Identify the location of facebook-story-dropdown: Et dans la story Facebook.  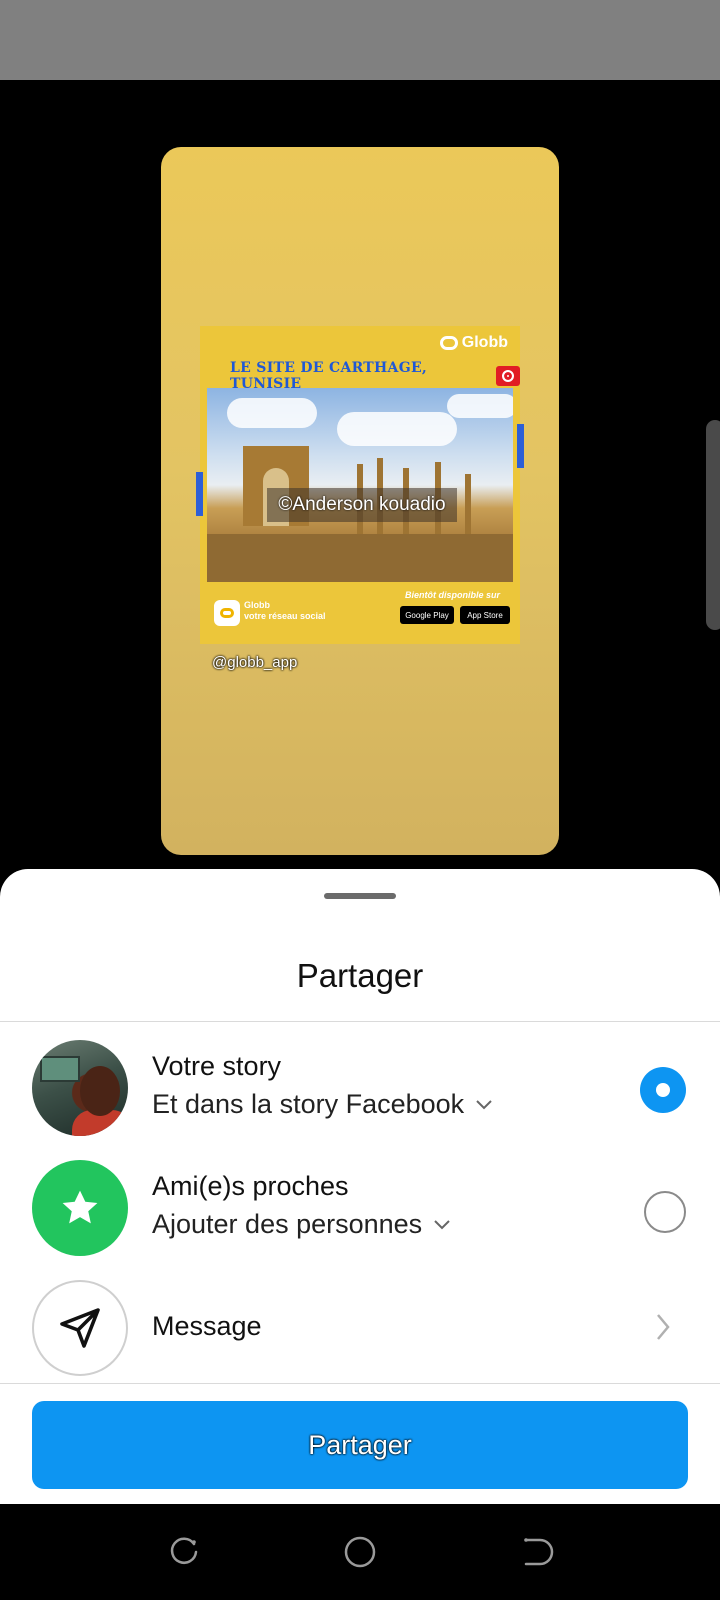
(323, 1104).